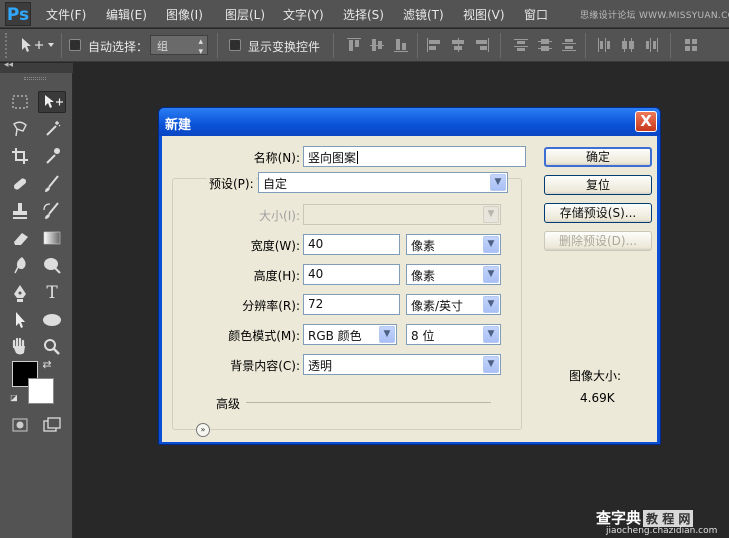  What do you see at coordinates (276, 276) in the screenshot?
I see `height-label: 高度(H):` at bounding box center [276, 276].